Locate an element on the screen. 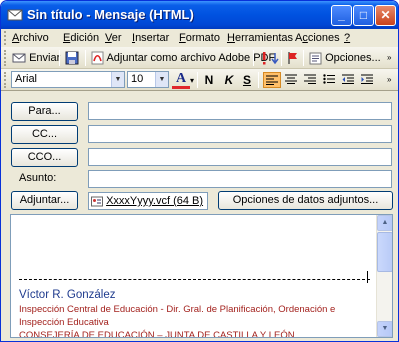  importance-low-button is located at coordinates (275, 58).